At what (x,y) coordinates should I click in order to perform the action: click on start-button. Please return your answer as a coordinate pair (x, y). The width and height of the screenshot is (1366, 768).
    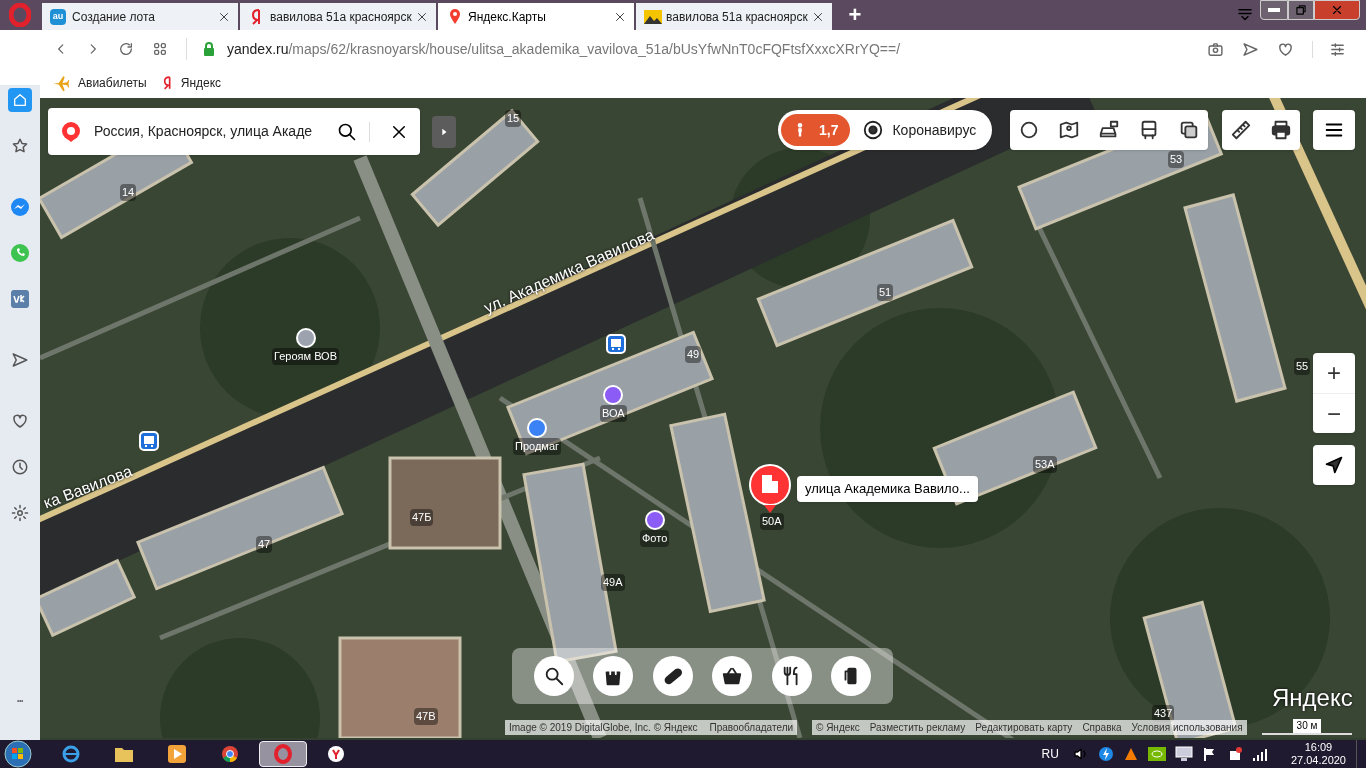
    Looking at the image, I should click on (18, 754).